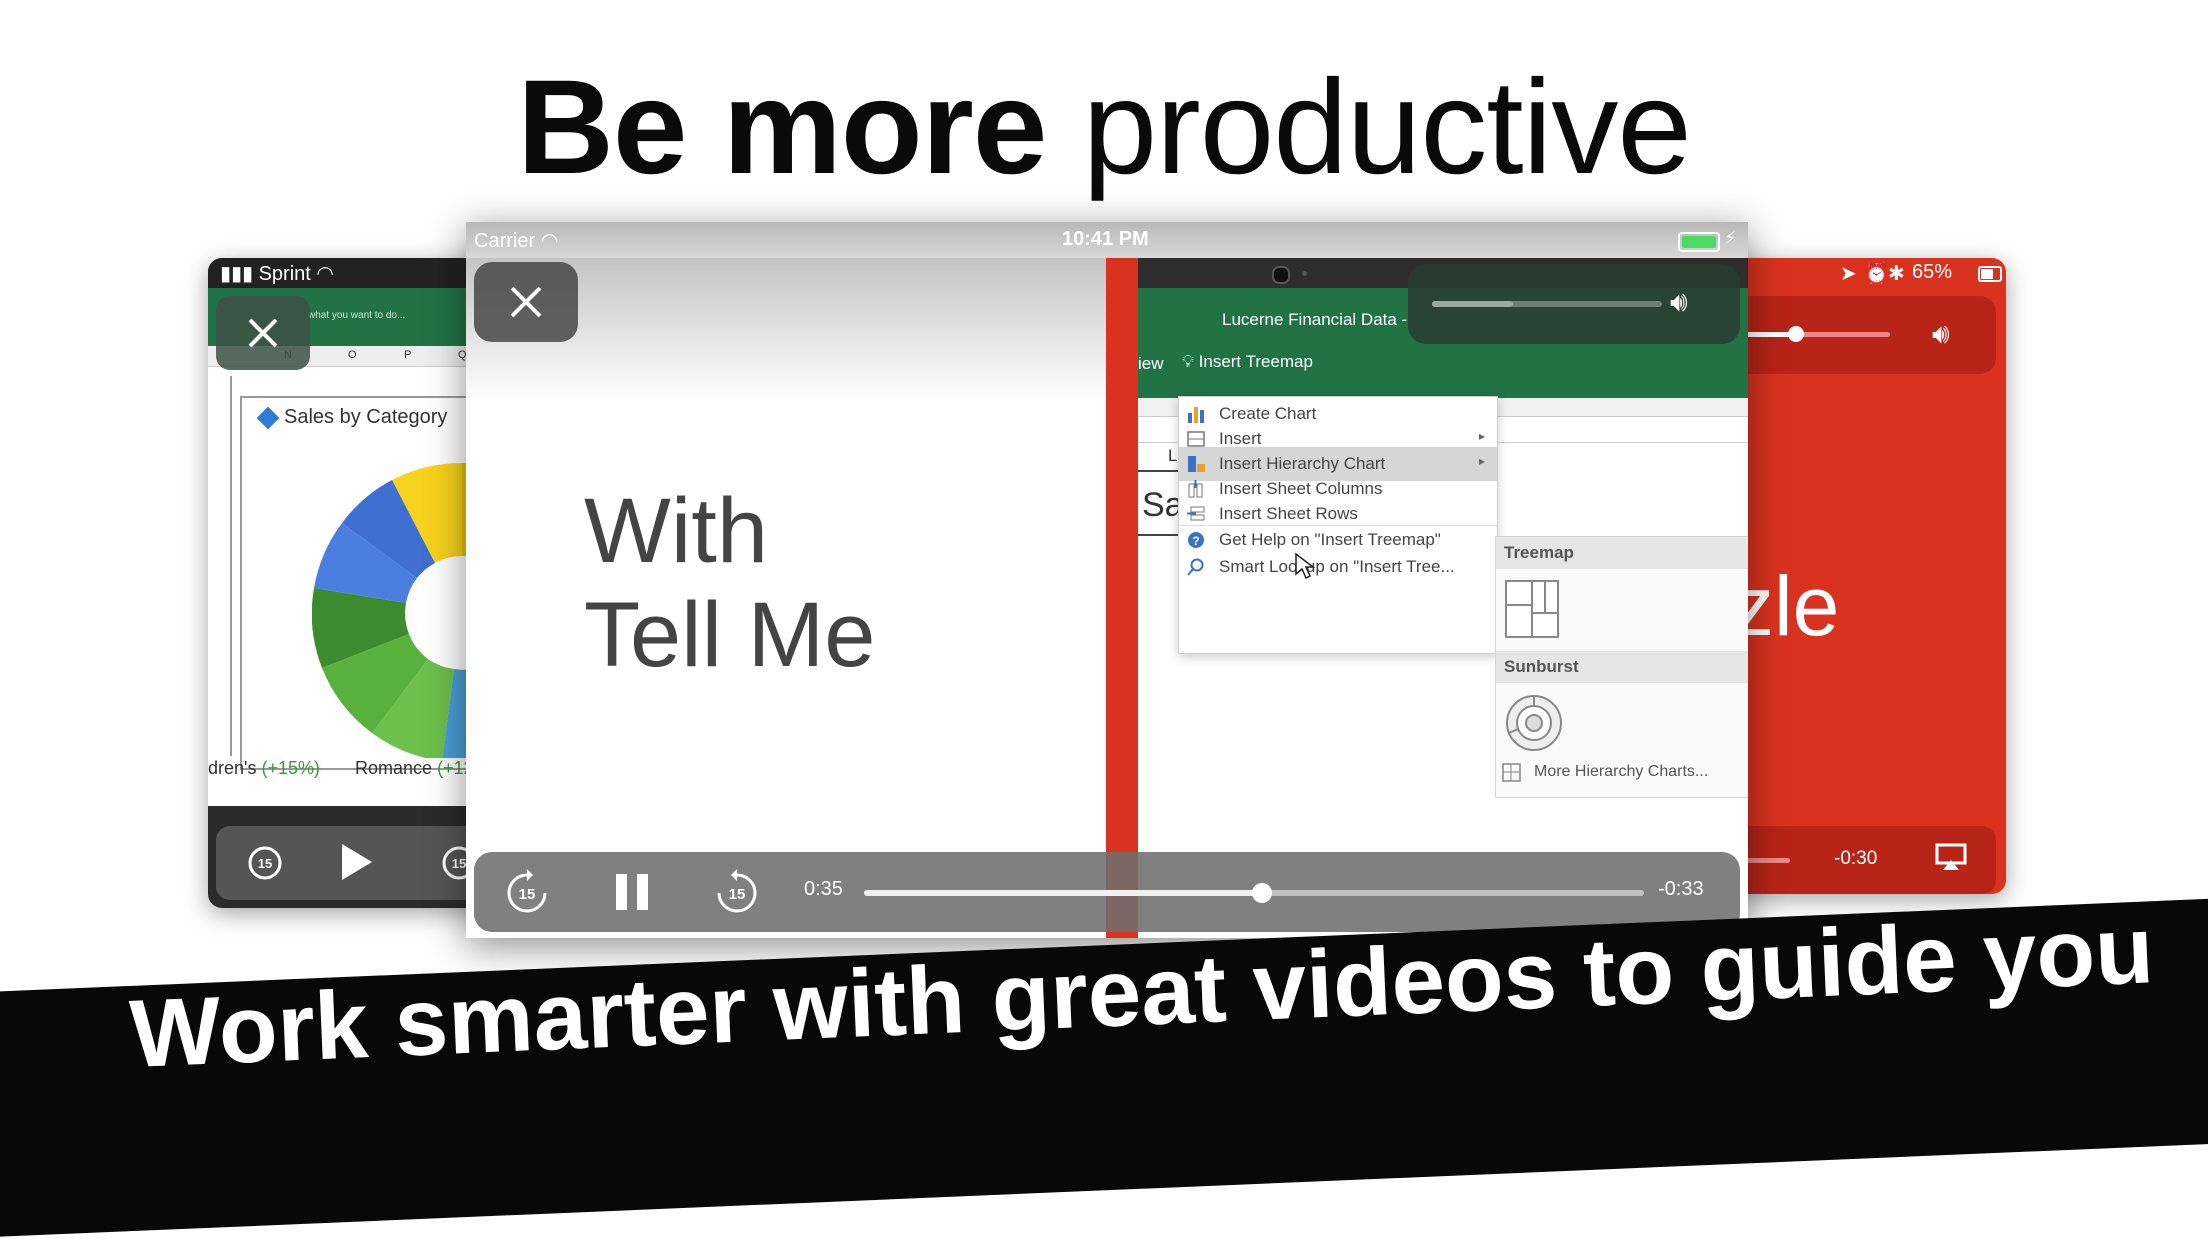  I want to click on right-video-card: ➤ ⏰ ✱ 65% 🔊︎ zzle -0:30, so click(1858, 576).